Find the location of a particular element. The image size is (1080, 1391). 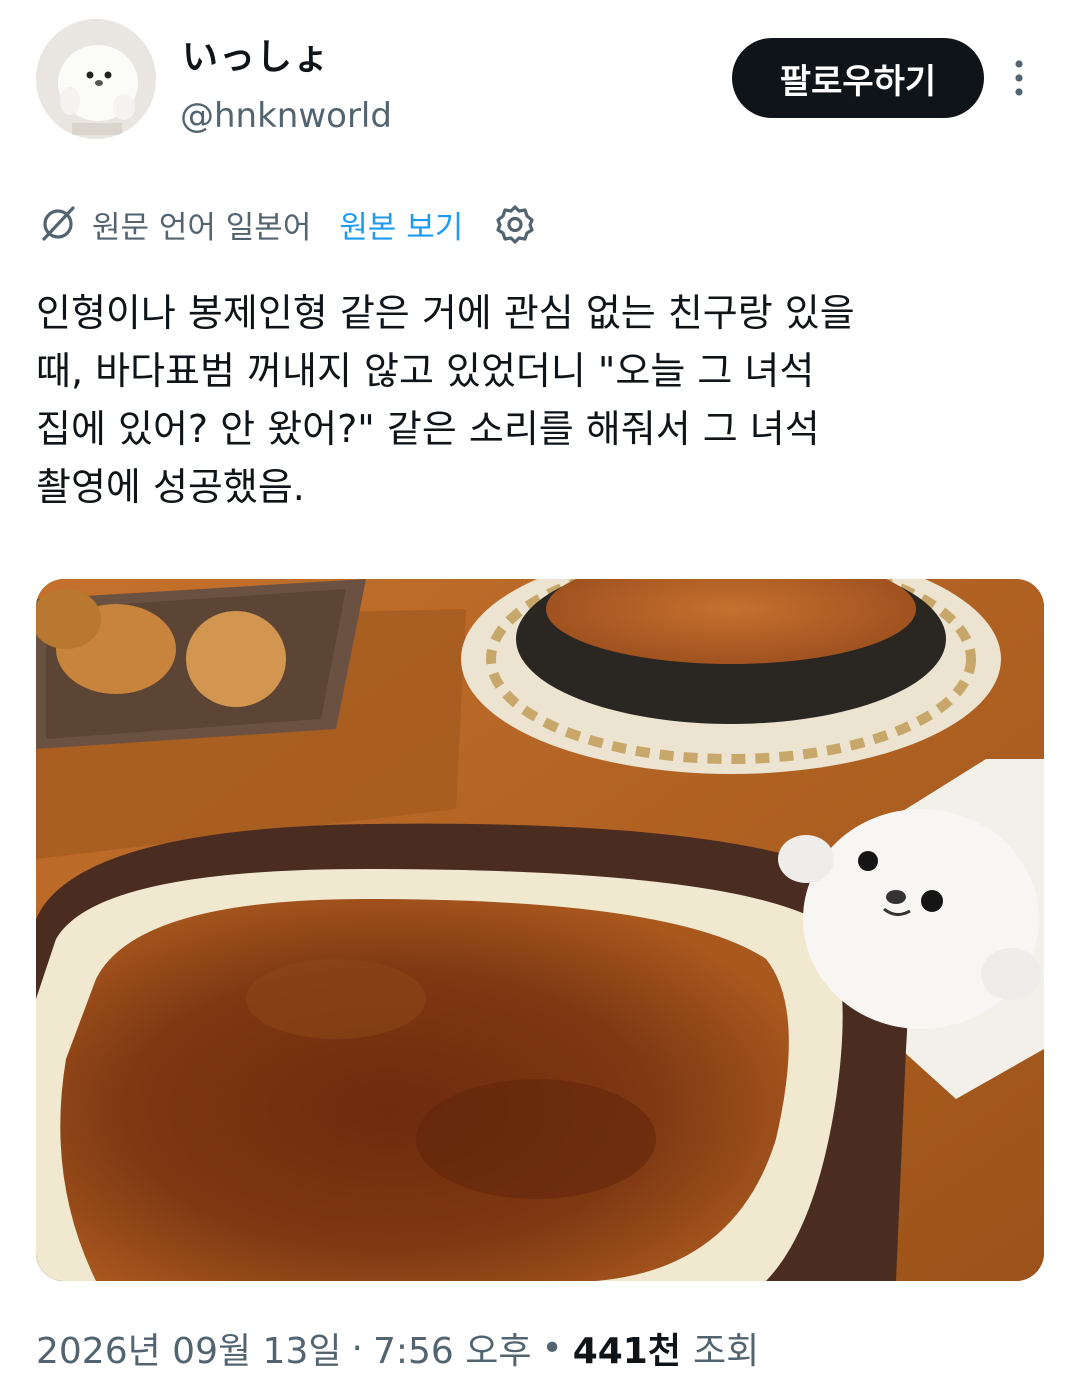

user-handle: @hnknworld is located at coordinates (286, 116).